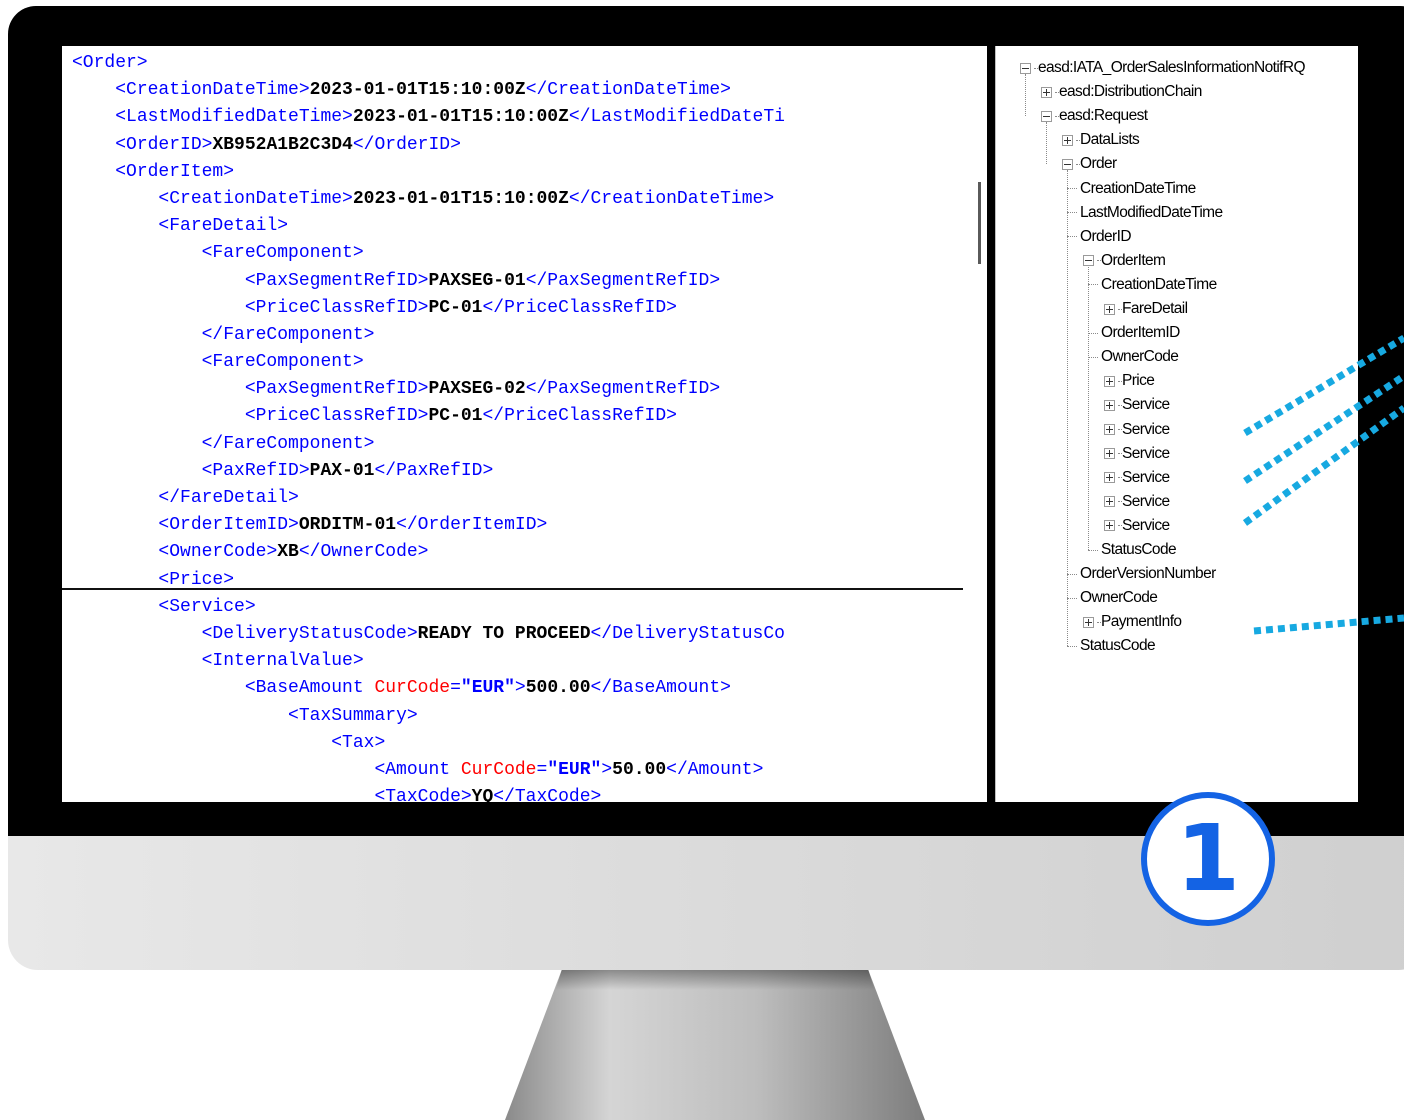 The image size is (1404, 1120). I want to click on code-line: <TaxCode>YQ</TaxCode>, so click(529, 793).